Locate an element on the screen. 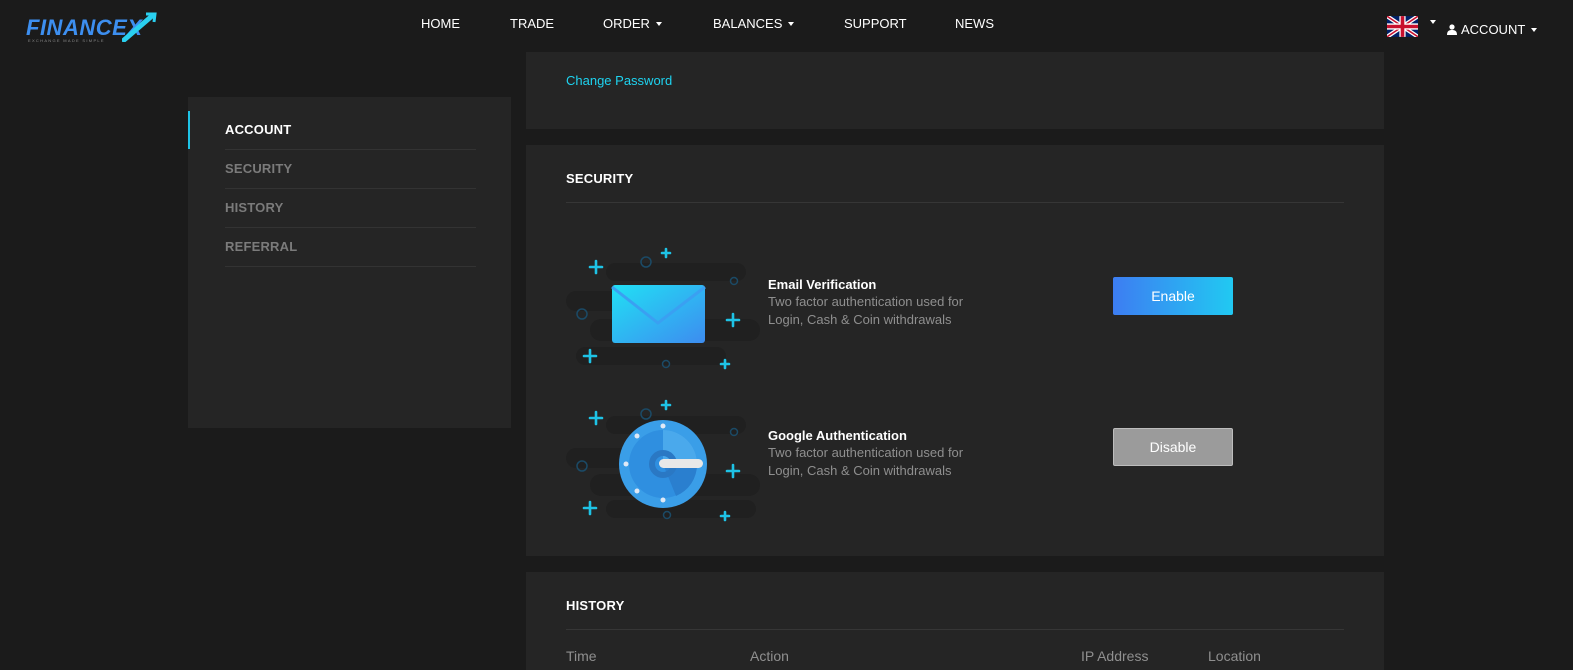 The width and height of the screenshot is (1573, 670). enable-email-verification-button: Enable is located at coordinates (1173, 296).